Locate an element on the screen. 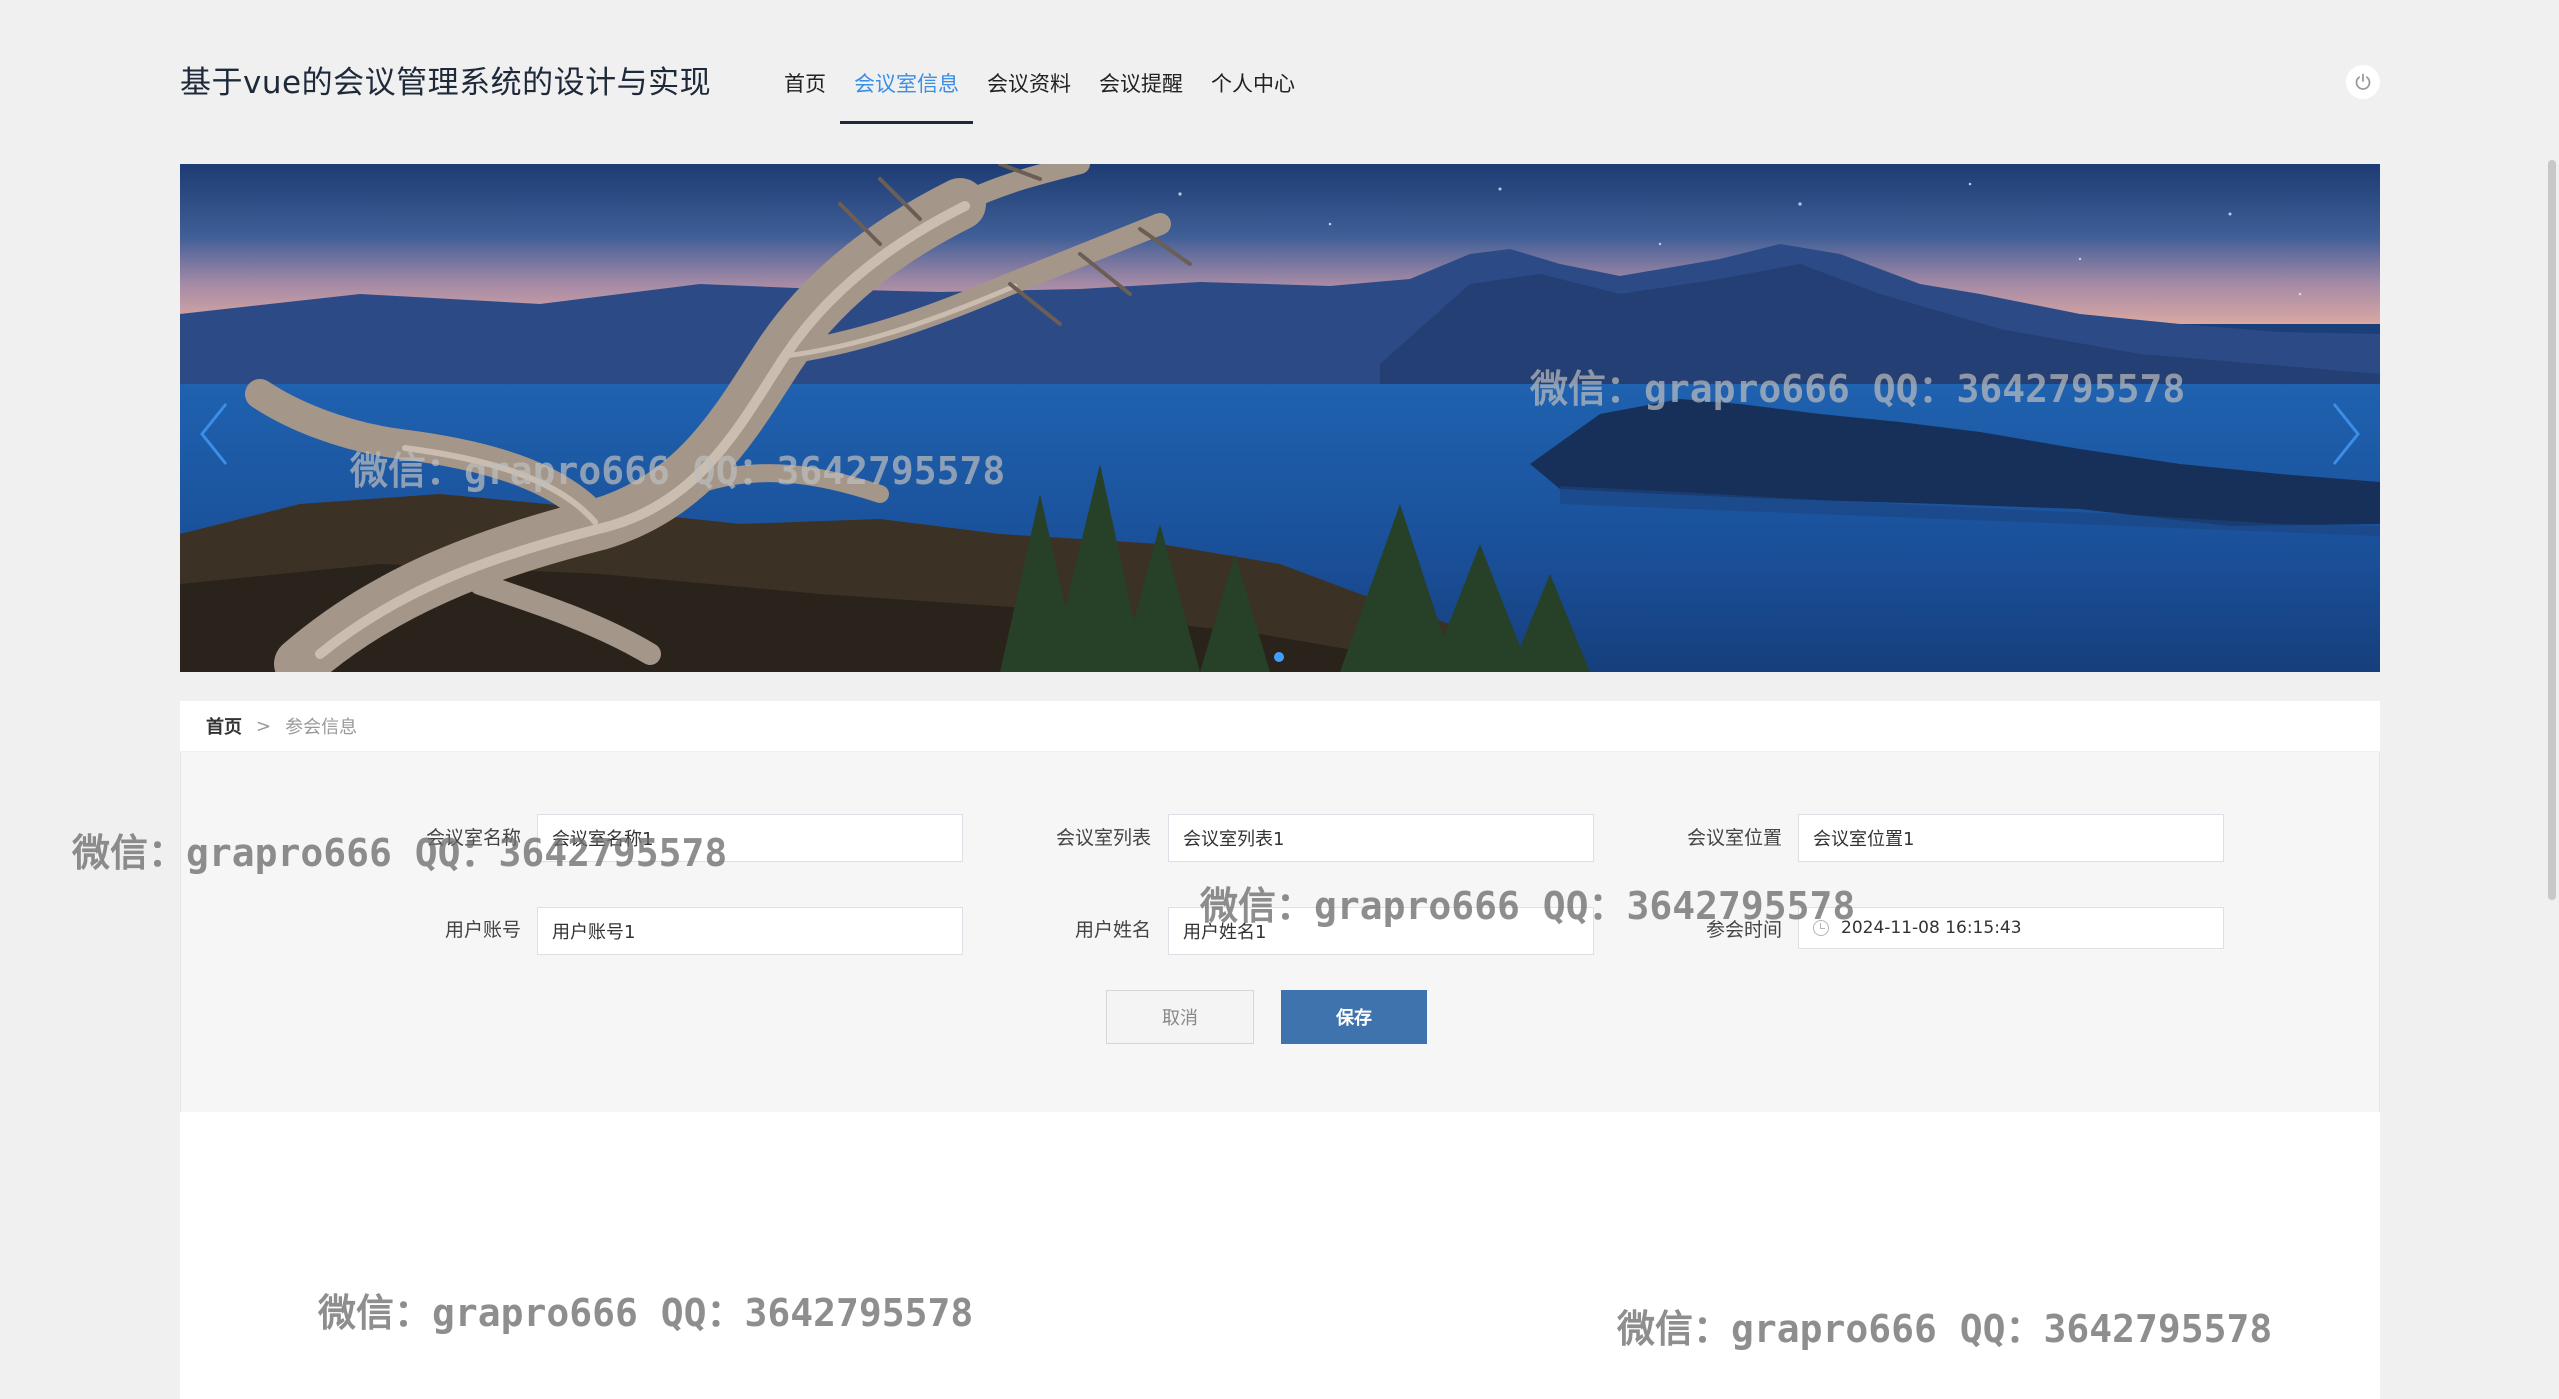  cancel-button: 取消 is located at coordinates (1180, 1017).